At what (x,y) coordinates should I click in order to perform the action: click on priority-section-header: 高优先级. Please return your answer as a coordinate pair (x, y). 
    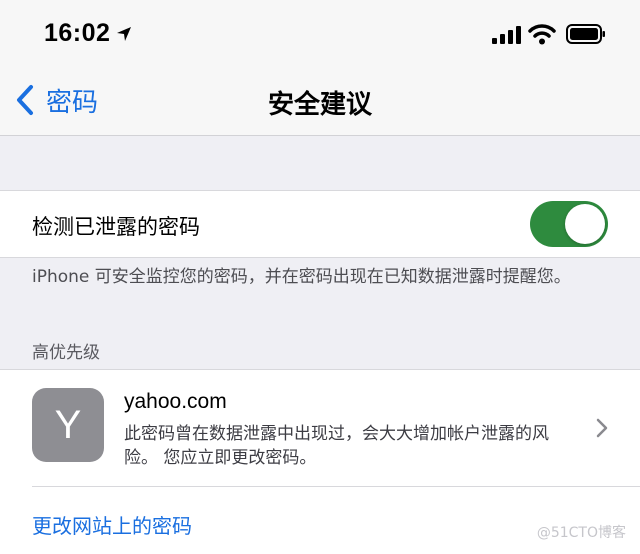
    Looking at the image, I should click on (66, 353).